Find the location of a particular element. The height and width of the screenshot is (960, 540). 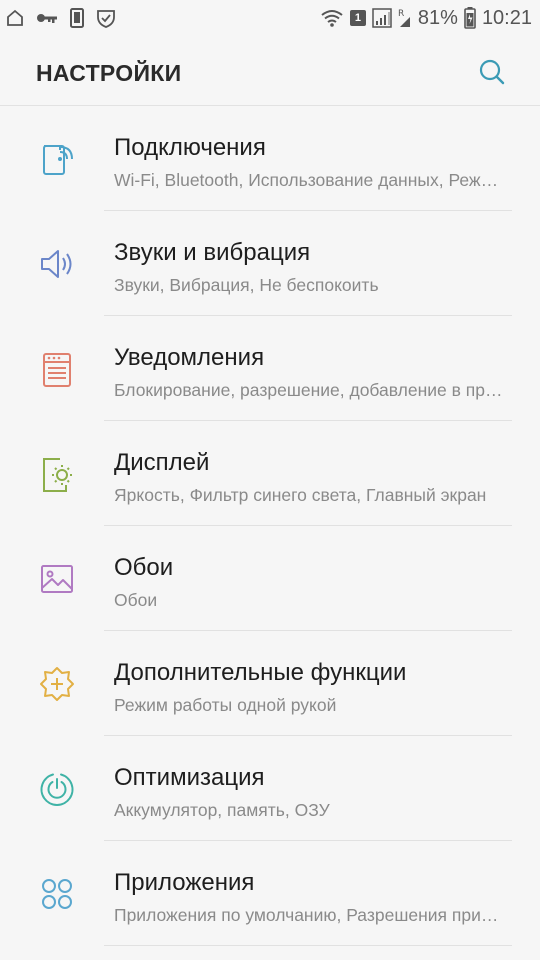

svg-text: R is located at coordinates (401, 14).